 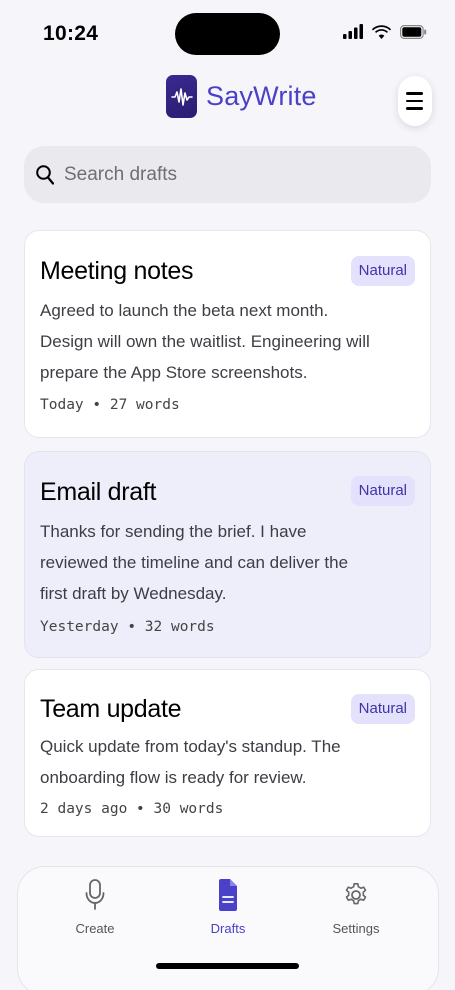 I want to click on tab-create: Create, so click(x=95, y=906).